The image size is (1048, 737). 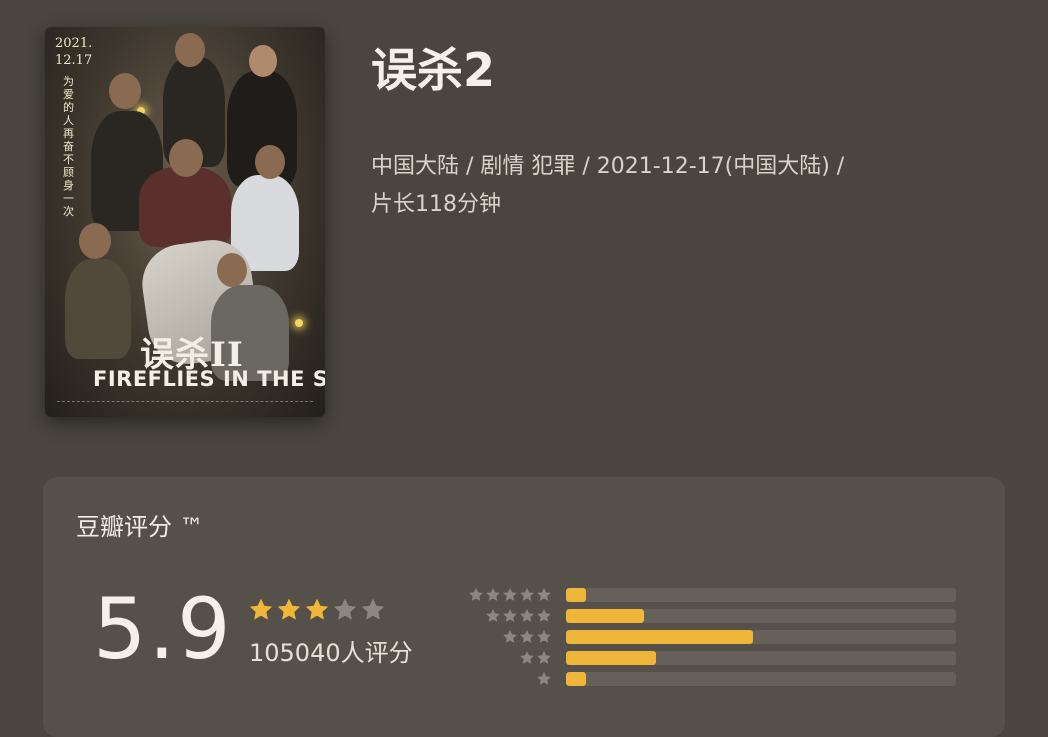 I want to click on distribution-row-4-star, so click(x=712, y=616).